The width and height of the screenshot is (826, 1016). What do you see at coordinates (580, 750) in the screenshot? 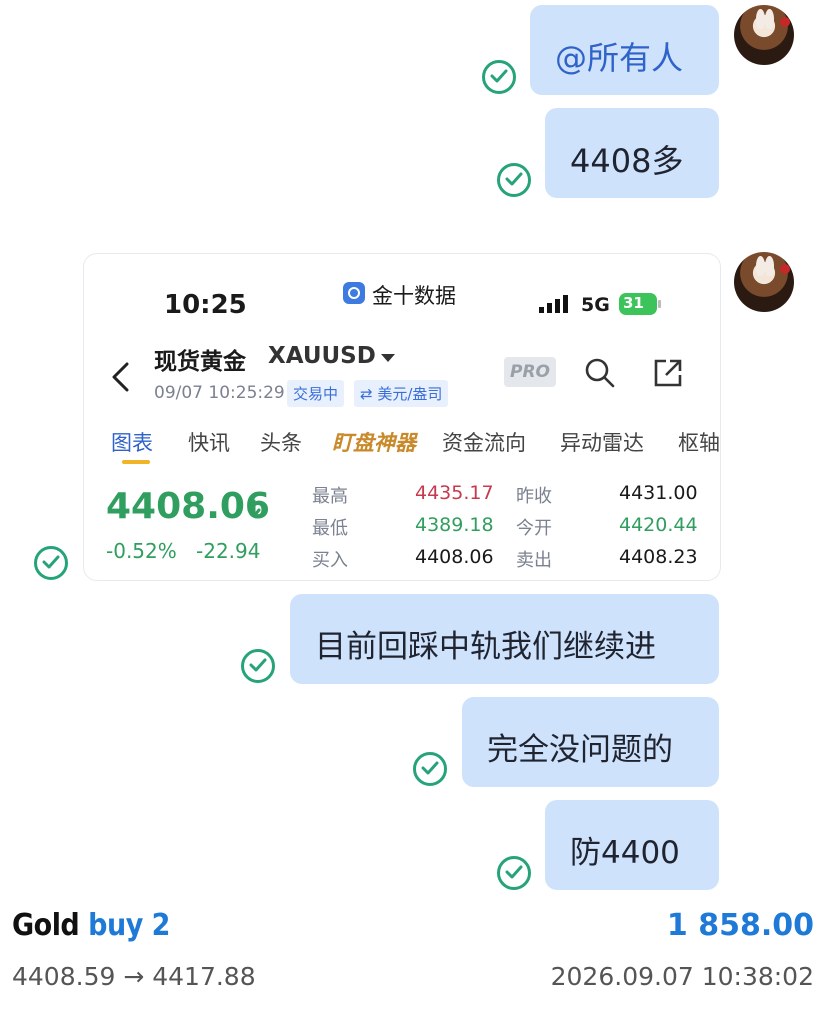
I see `message-text: 完全没问题的` at bounding box center [580, 750].